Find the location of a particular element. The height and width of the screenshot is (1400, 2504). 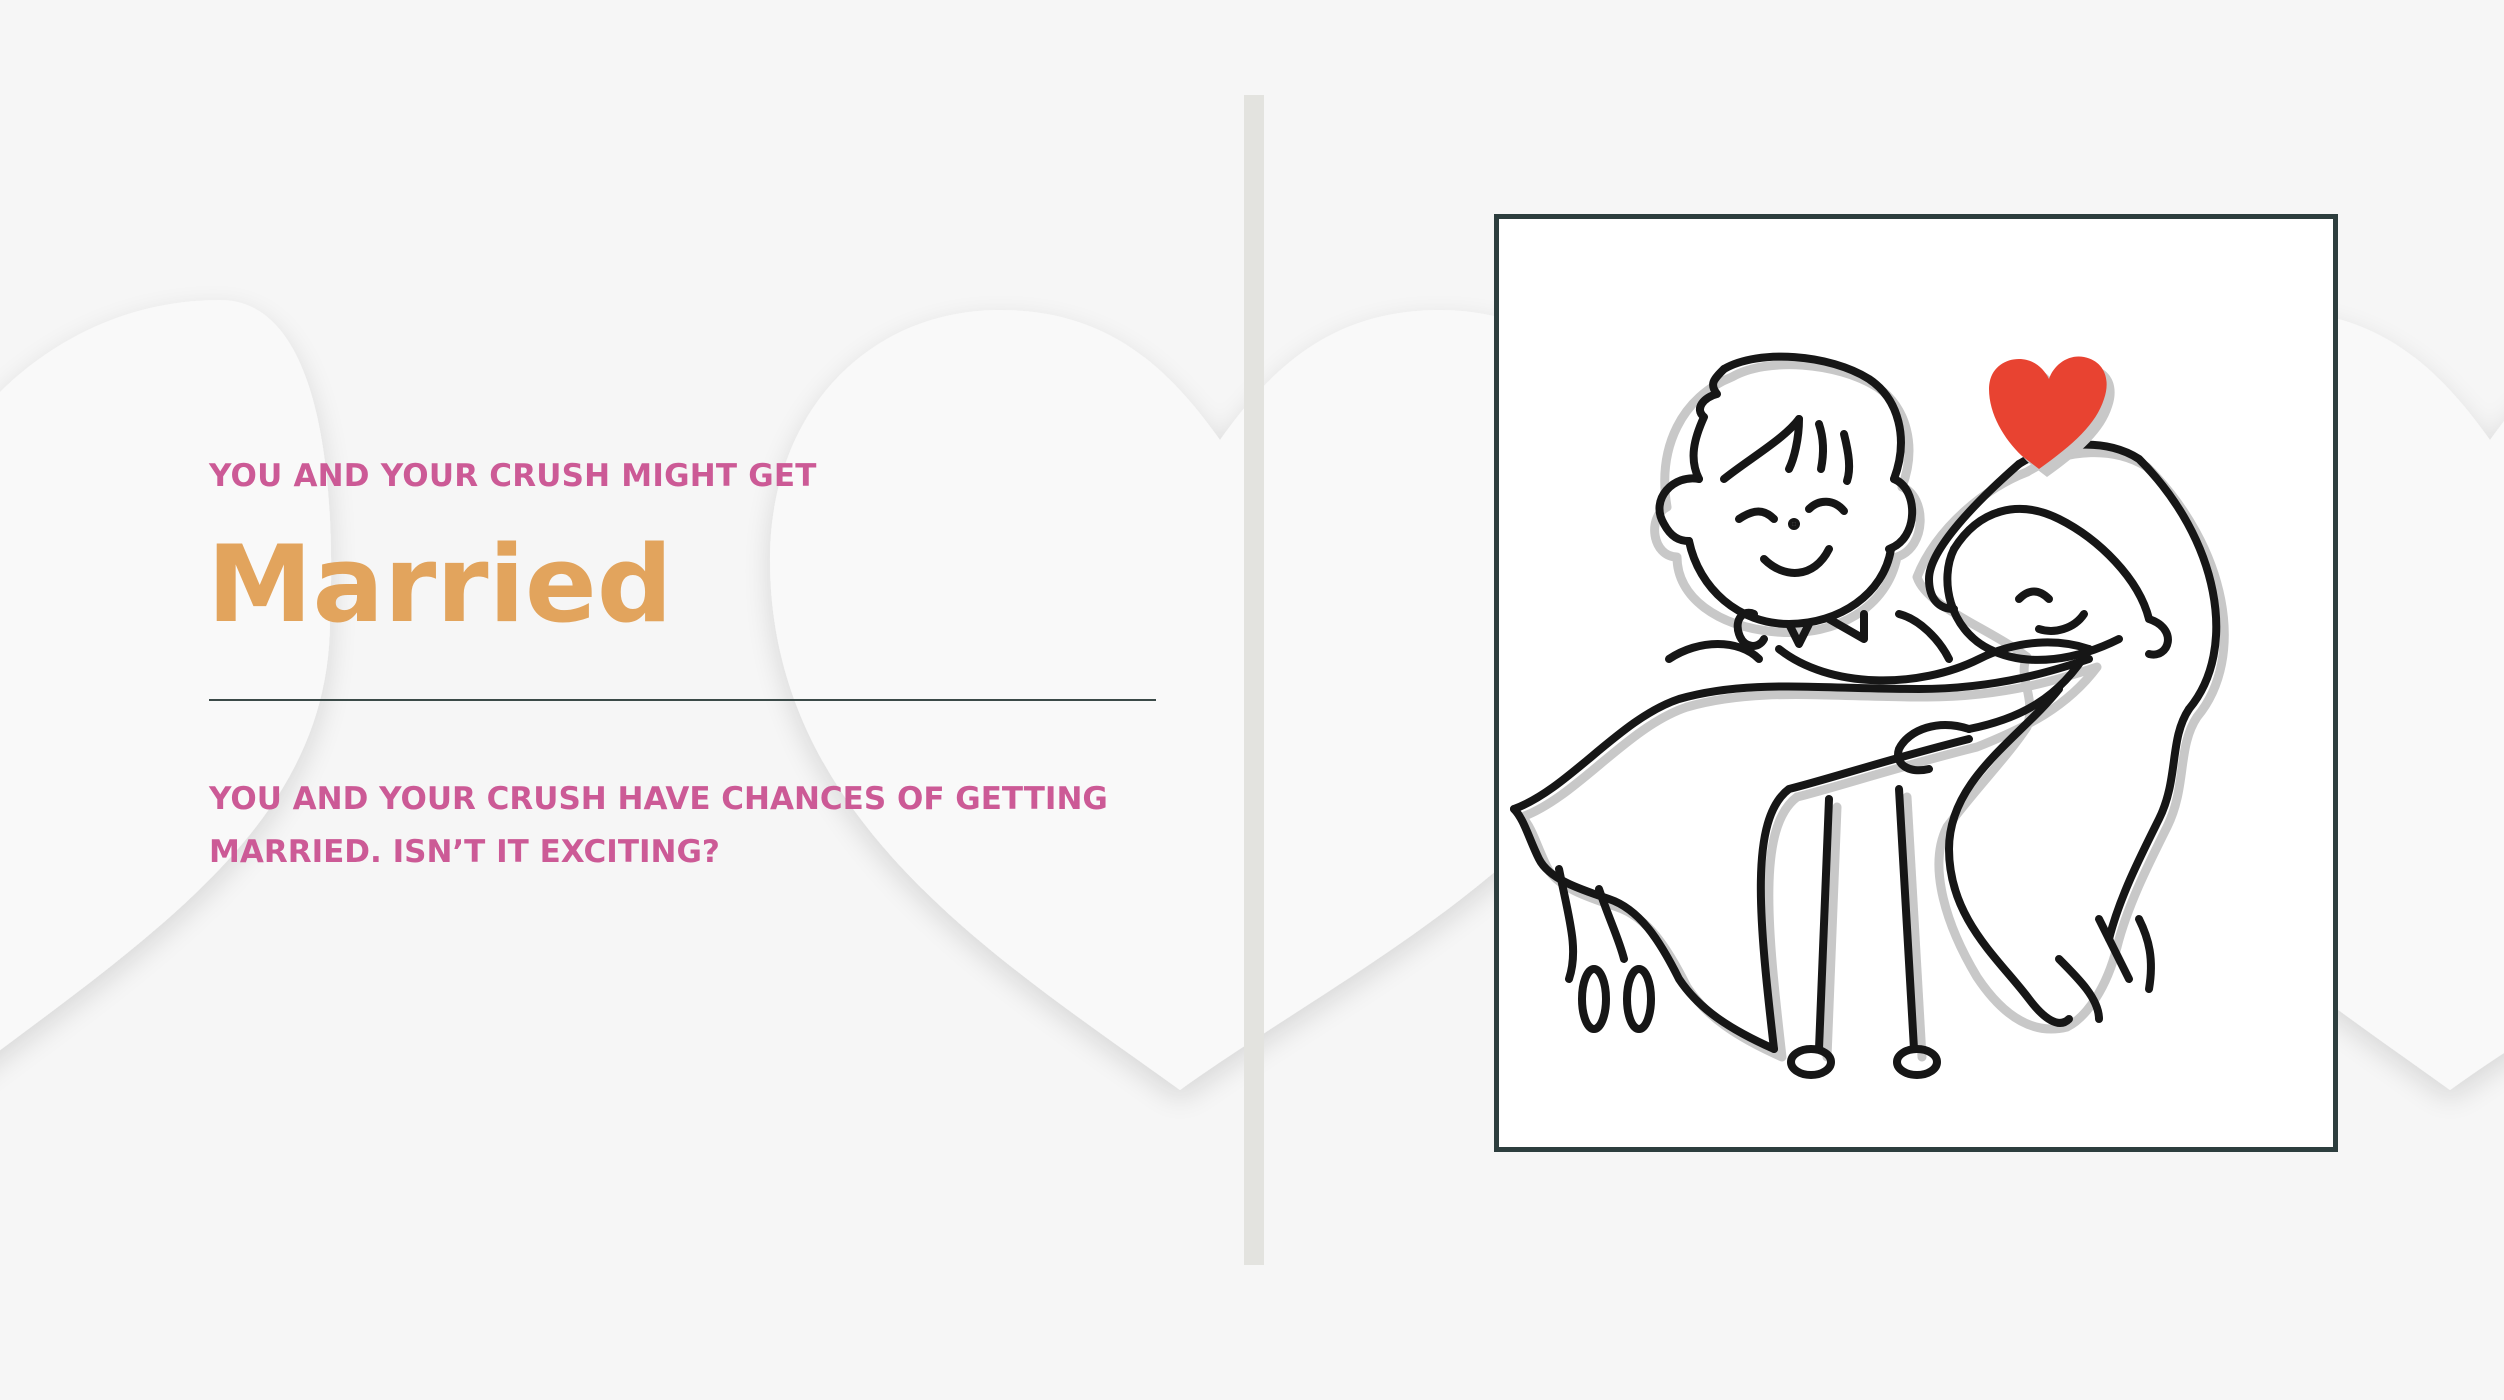

eyebrow-text: YOU AND YOUR CRUSH MIGHT GET is located at coordinates (513, 476).